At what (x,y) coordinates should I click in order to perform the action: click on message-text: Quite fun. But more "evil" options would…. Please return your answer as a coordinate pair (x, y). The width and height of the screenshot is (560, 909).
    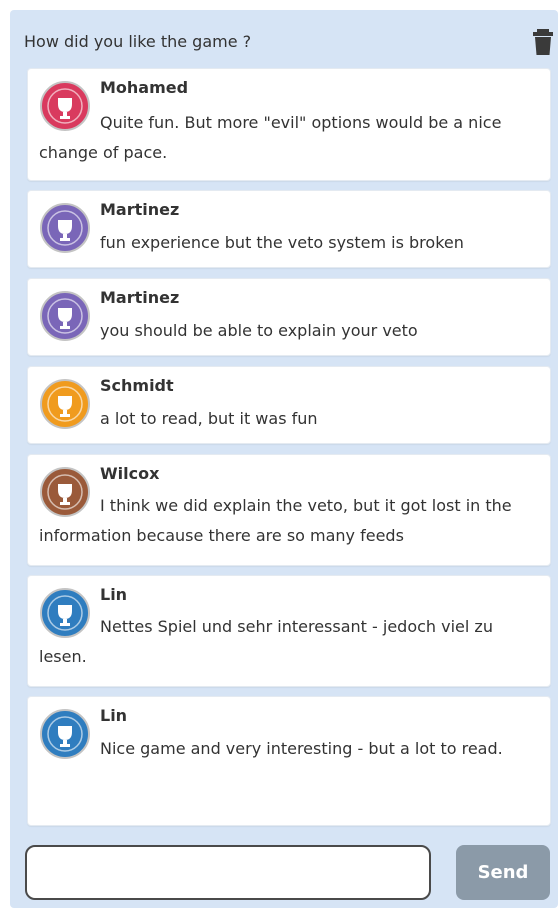
    Looking at the image, I should click on (270, 137).